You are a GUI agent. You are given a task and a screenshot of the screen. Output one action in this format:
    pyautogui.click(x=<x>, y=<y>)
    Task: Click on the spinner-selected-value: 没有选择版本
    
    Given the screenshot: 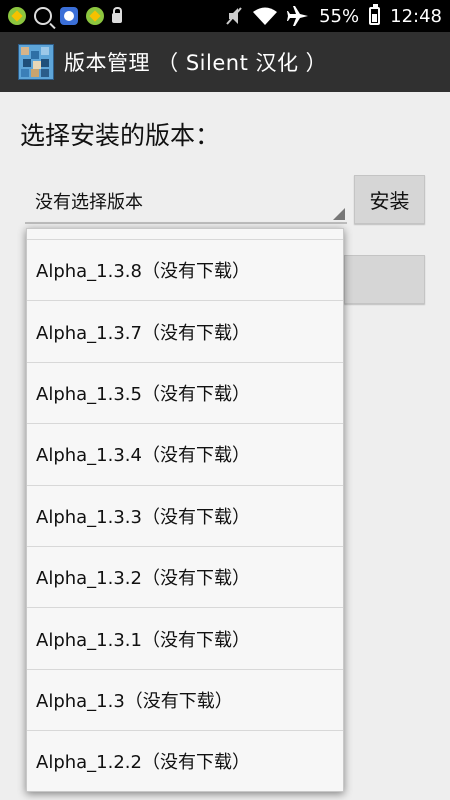 What is the action you would take?
    pyautogui.click(x=89, y=202)
    